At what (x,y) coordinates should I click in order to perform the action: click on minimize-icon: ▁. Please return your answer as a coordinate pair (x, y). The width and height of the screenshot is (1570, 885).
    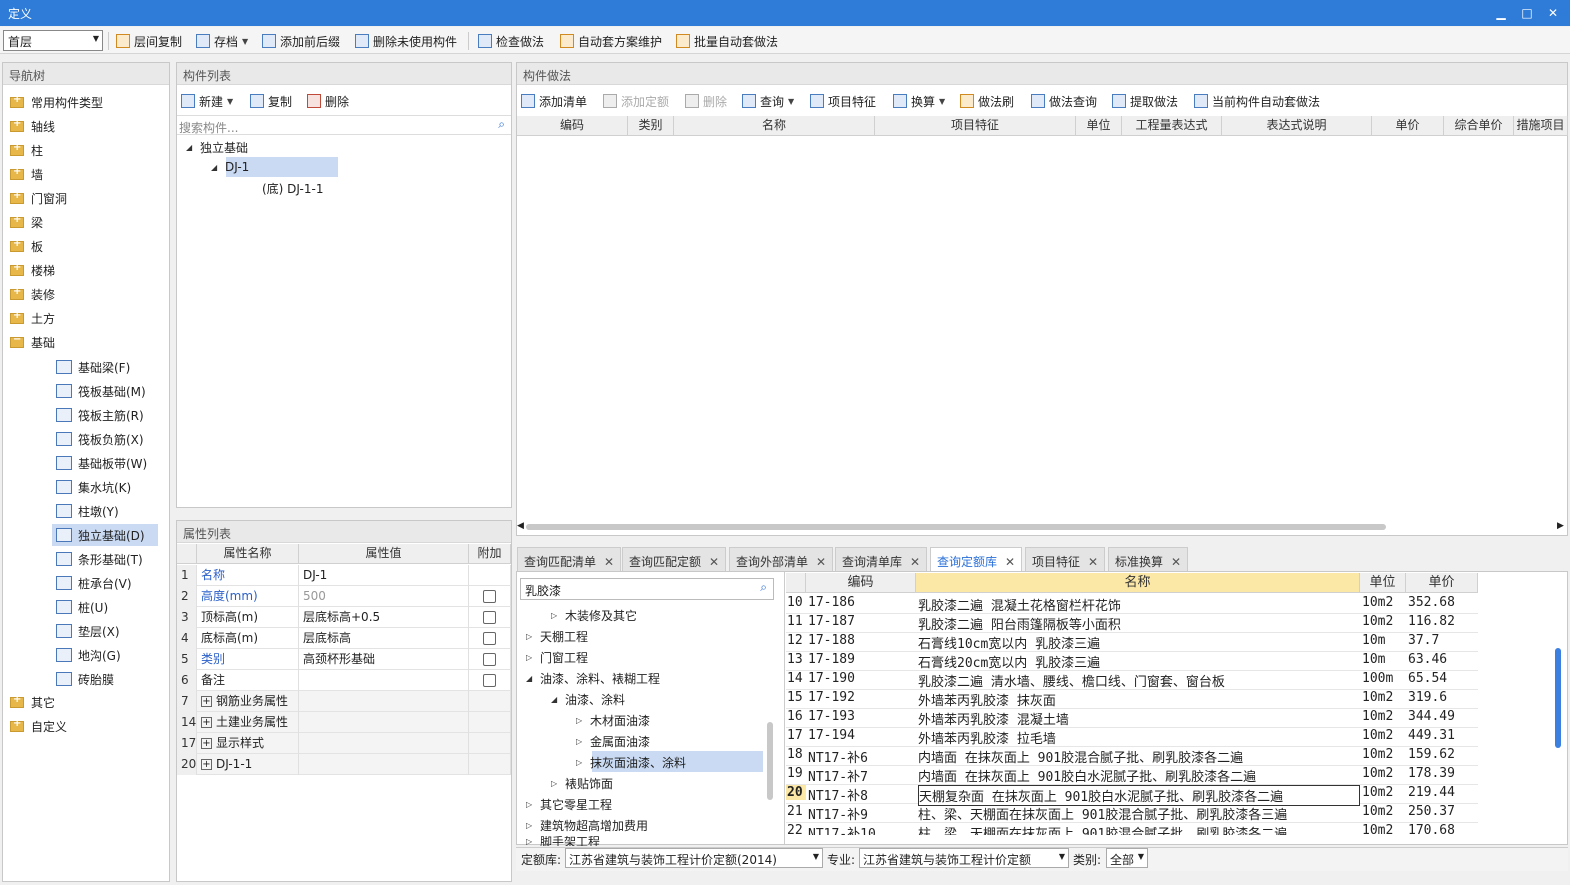
    Looking at the image, I should click on (1501, 13).